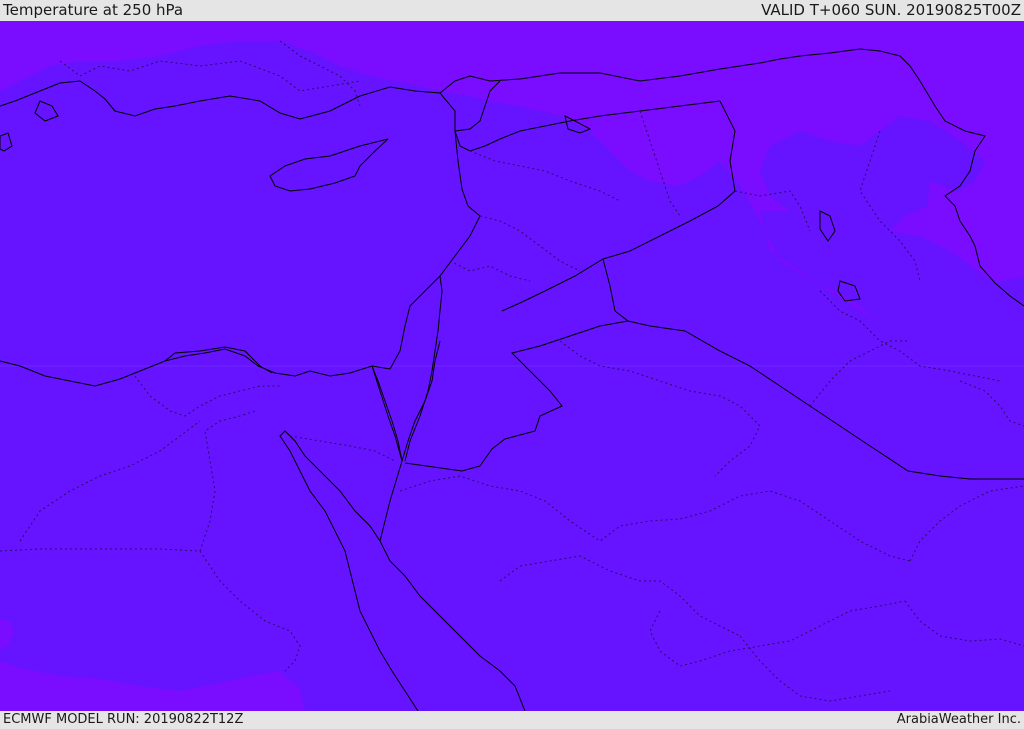  Describe the element at coordinates (93, 10) in the screenshot. I see `map-title: Temperature at 250 hPa` at that location.